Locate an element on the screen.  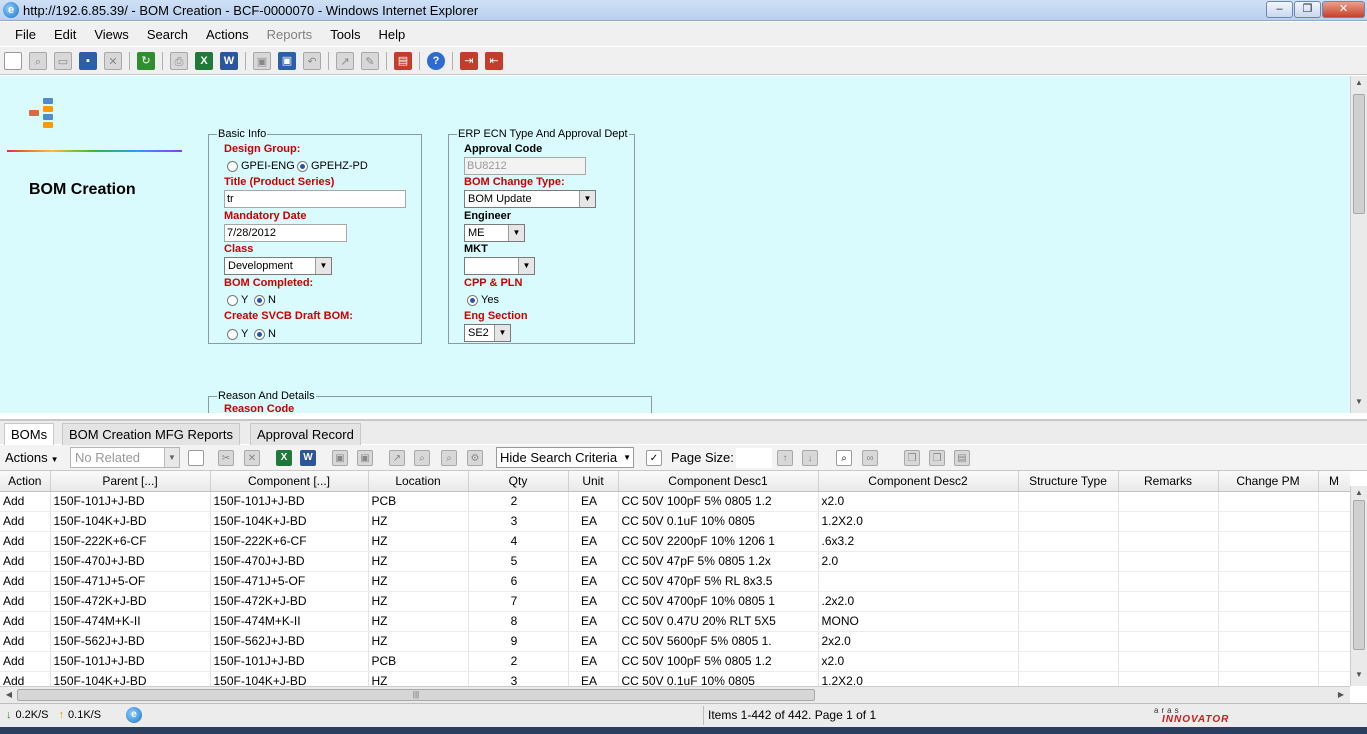
tab-boms: BOMs is located at coordinates (29, 434).